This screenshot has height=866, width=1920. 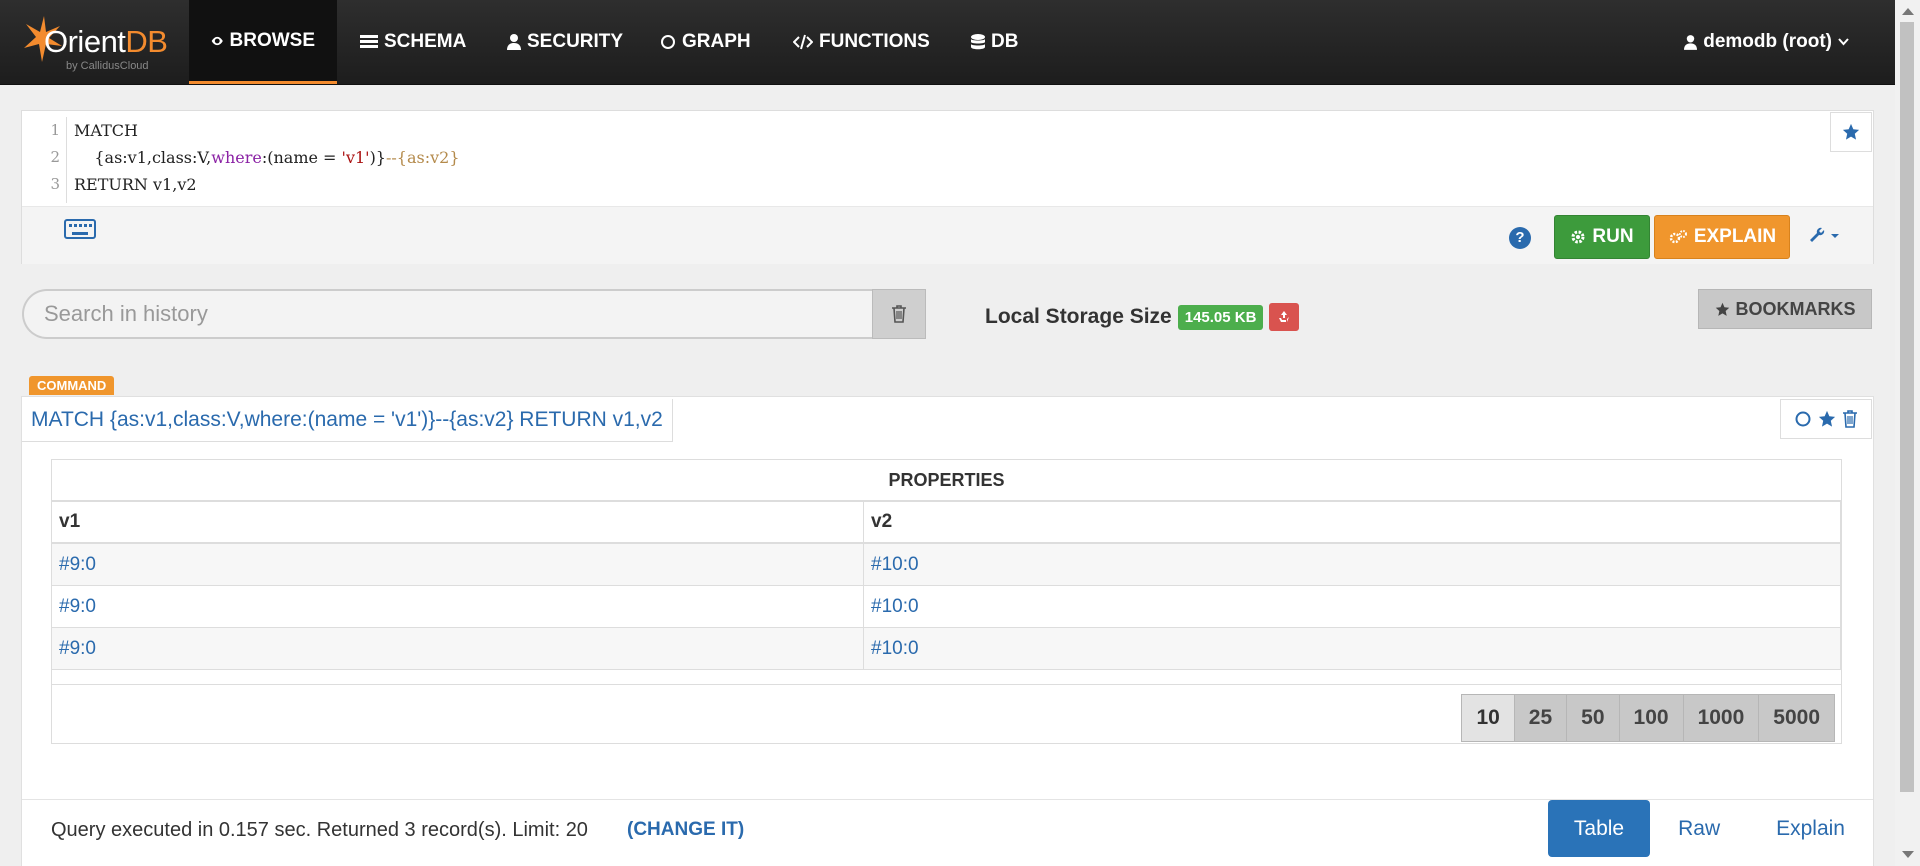 I want to click on tab-table: Table, so click(x=1599, y=828).